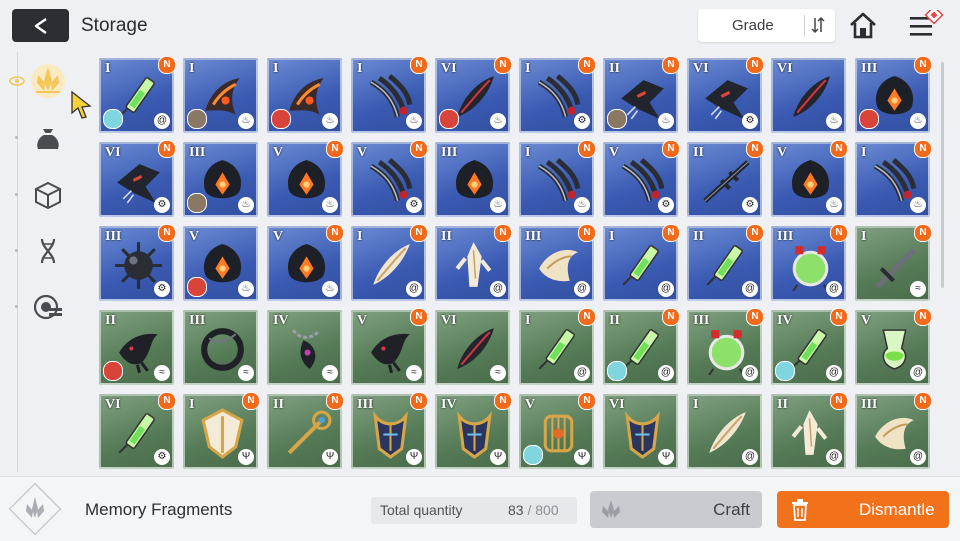  Describe the element at coordinates (863, 26) in the screenshot. I see `home-icon` at that location.